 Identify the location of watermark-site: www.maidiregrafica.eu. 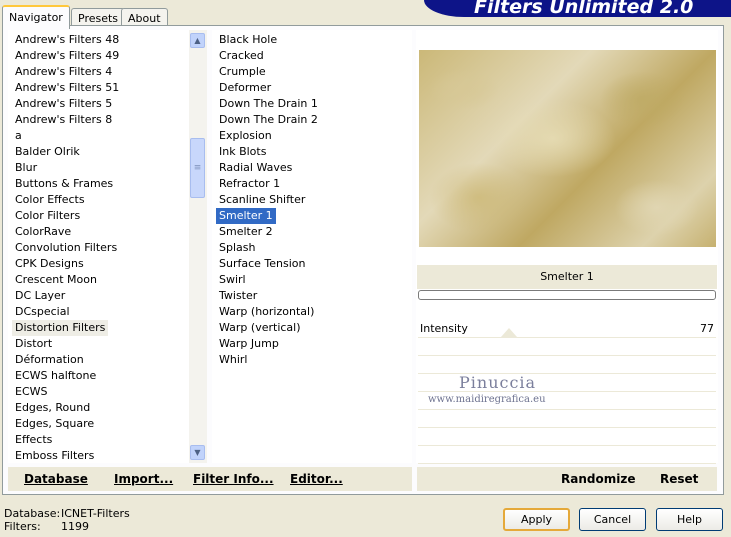
(487, 399).